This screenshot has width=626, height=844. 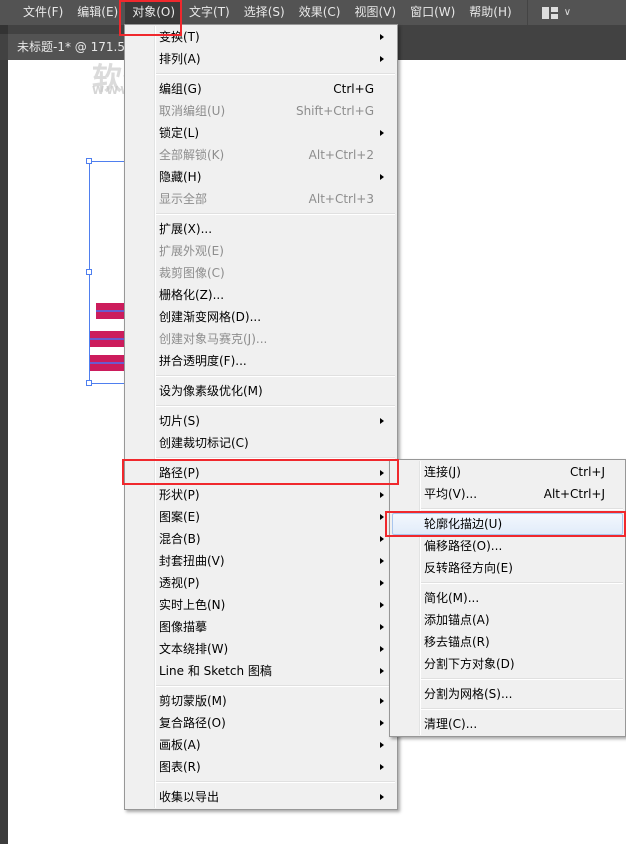 What do you see at coordinates (261, 561) in the screenshot?
I see `object-menu-item: 封套扭曲(V)` at bounding box center [261, 561].